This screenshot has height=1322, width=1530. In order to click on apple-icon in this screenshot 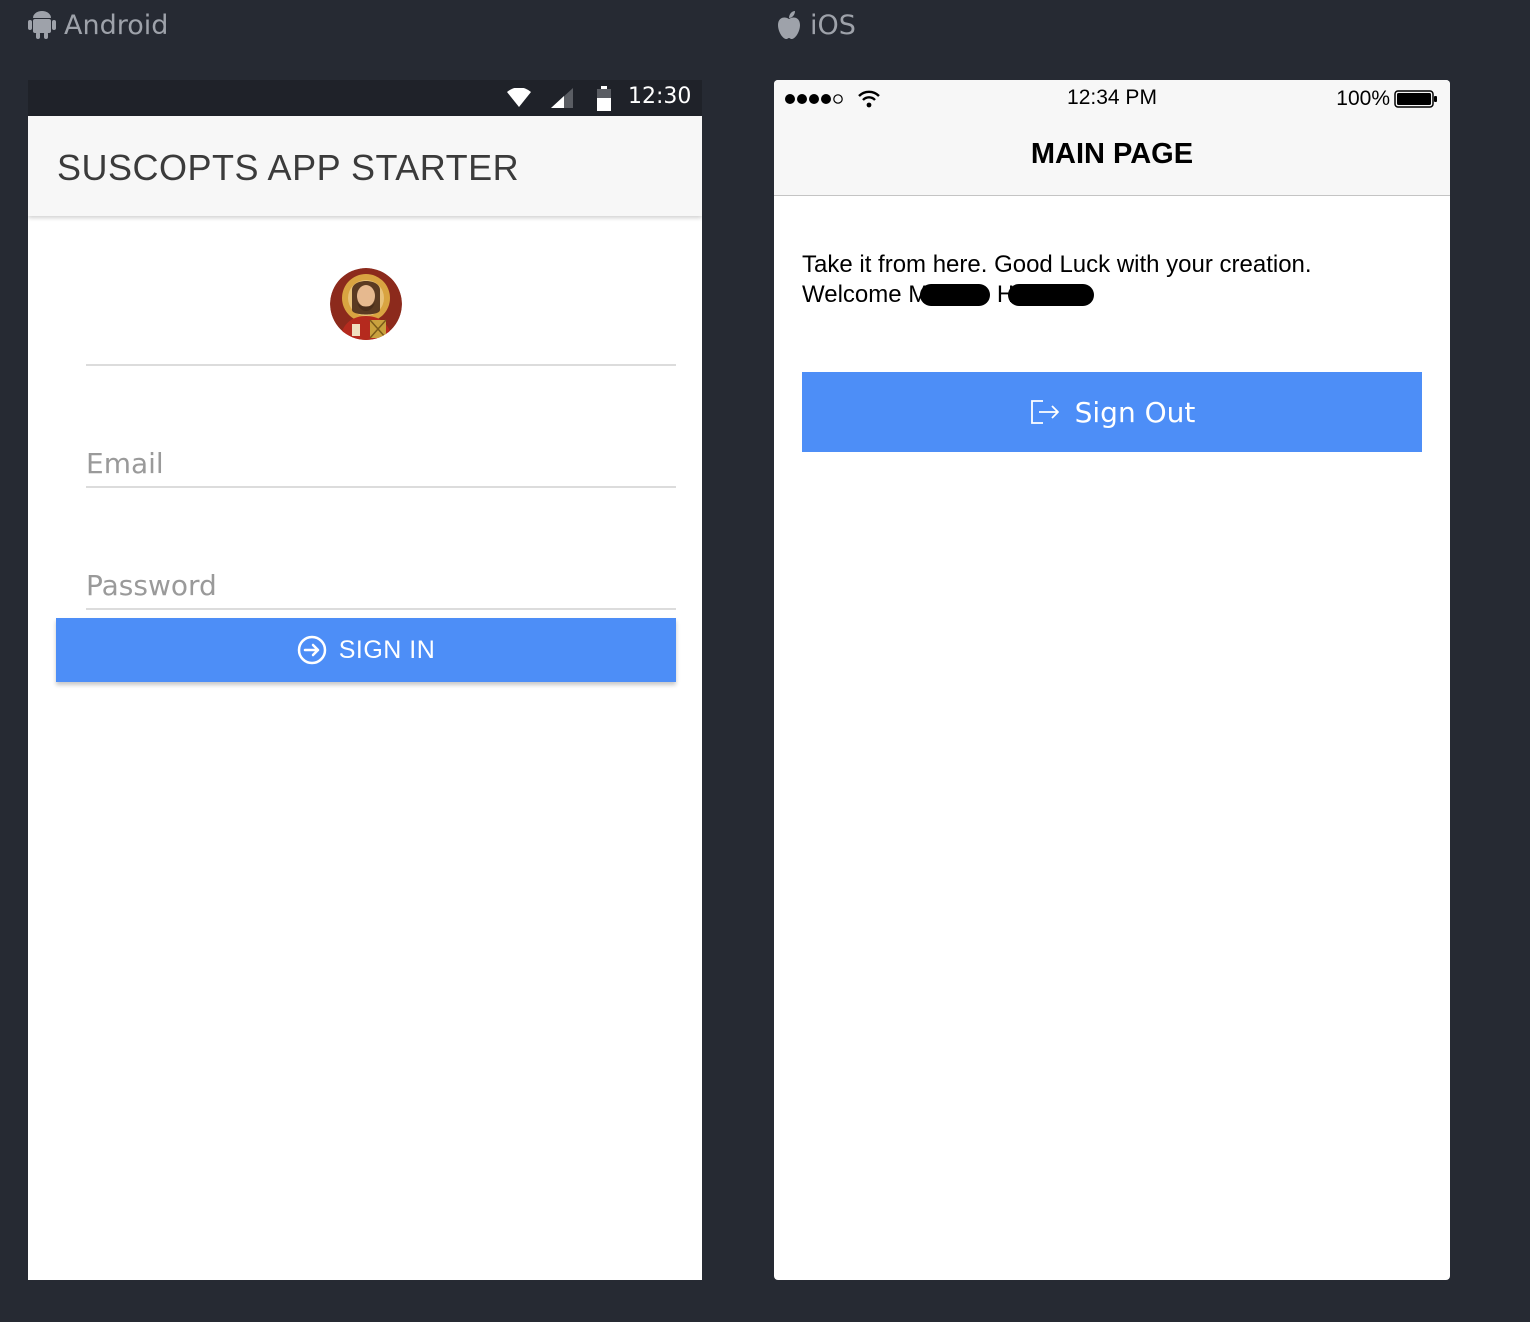, I will do `click(789, 25)`.